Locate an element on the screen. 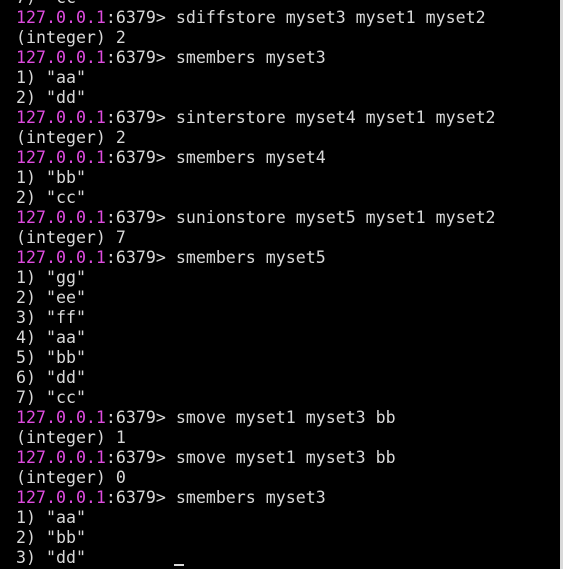  output-line: (integer) 1 is located at coordinates (71, 437).